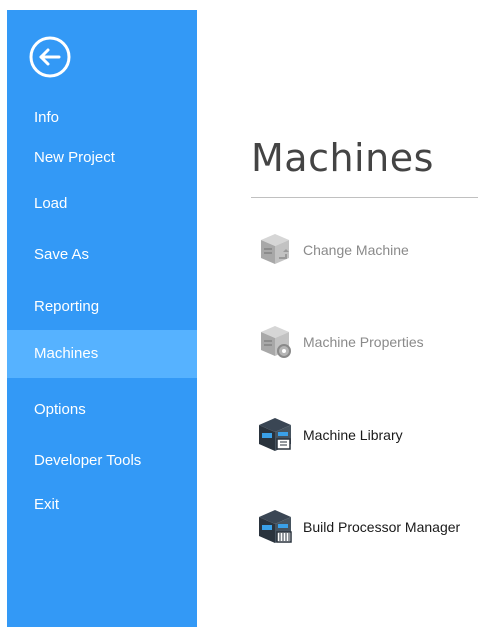  Describe the element at coordinates (102, 505) in the screenshot. I see `sidebar-item-exit: Exit` at that location.